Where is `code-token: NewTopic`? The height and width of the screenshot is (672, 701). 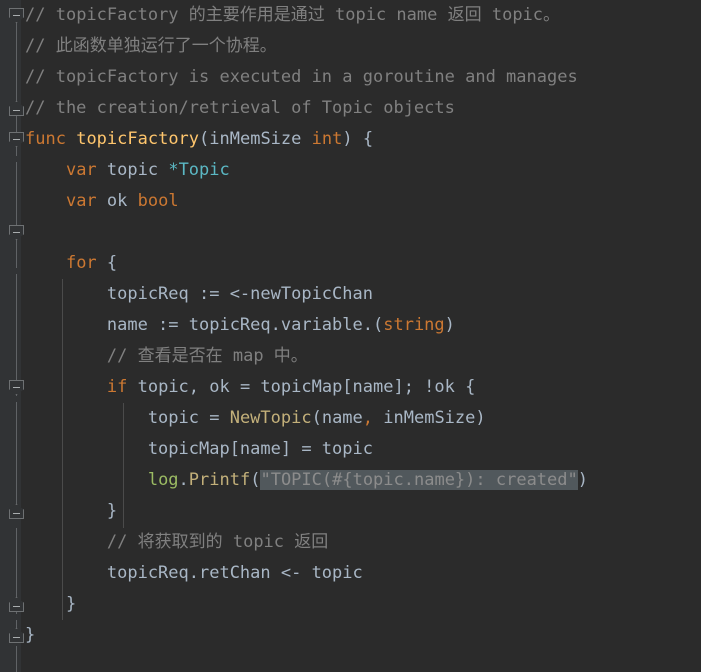 code-token: NewTopic is located at coordinates (270, 418).